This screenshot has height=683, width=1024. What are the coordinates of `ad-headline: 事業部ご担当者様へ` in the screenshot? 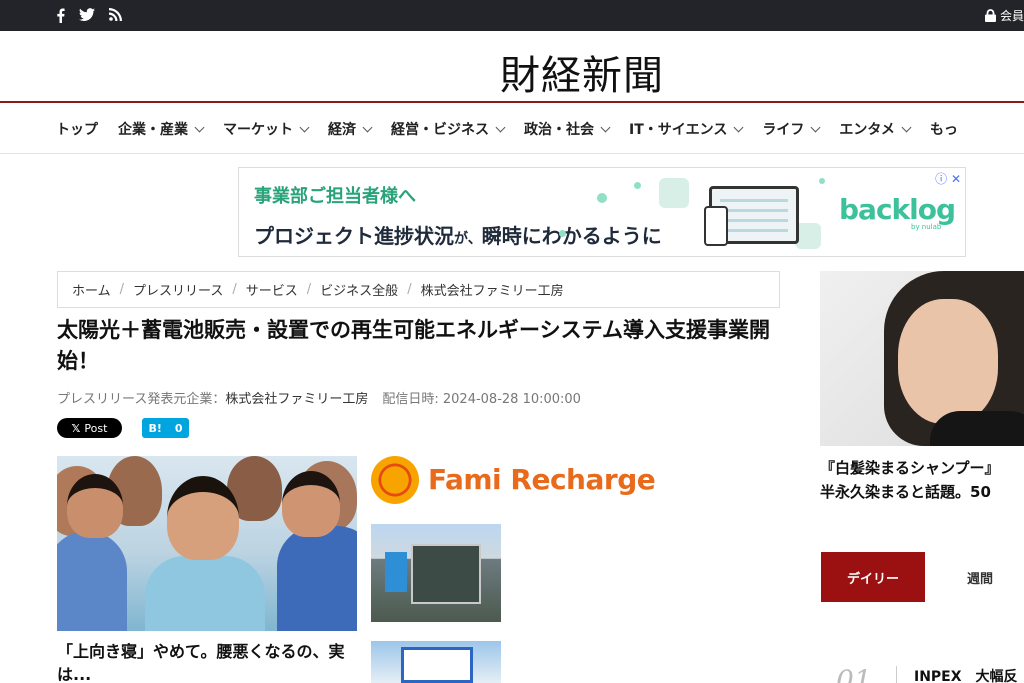 It's located at (335, 196).